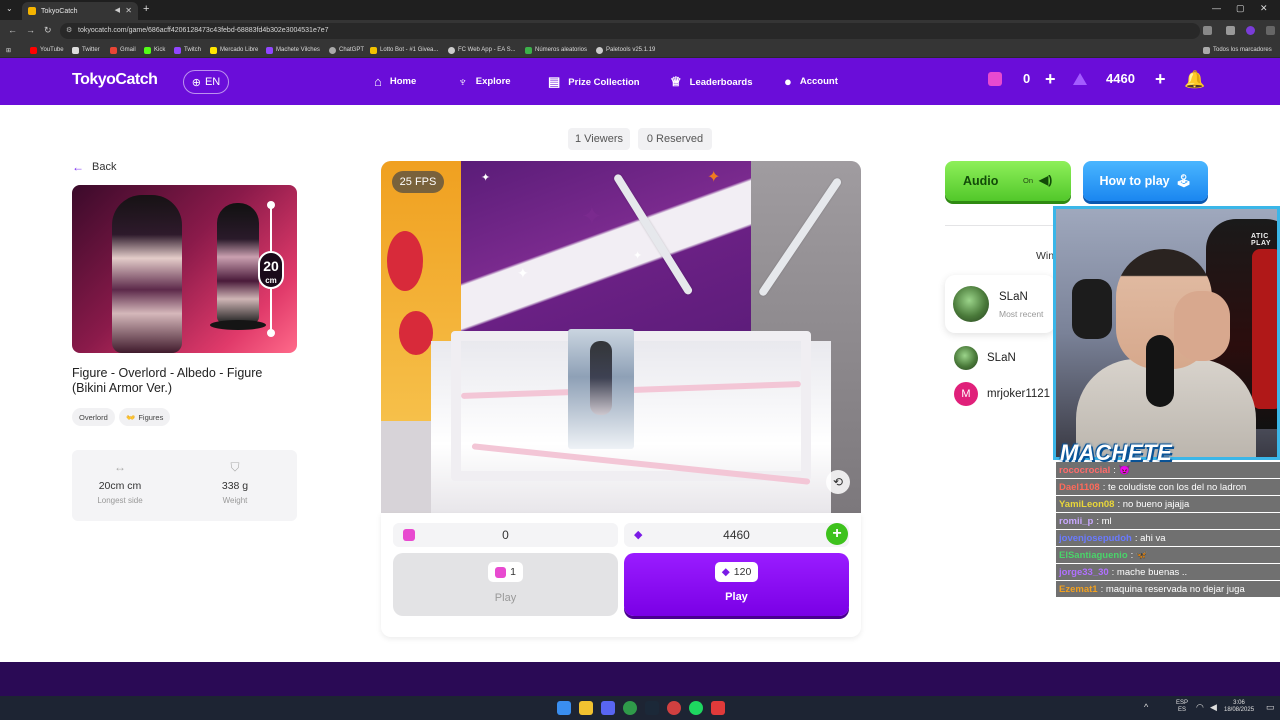 The width and height of the screenshot is (1280, 720). I want to click on winner-avatar, so click(971, 304).